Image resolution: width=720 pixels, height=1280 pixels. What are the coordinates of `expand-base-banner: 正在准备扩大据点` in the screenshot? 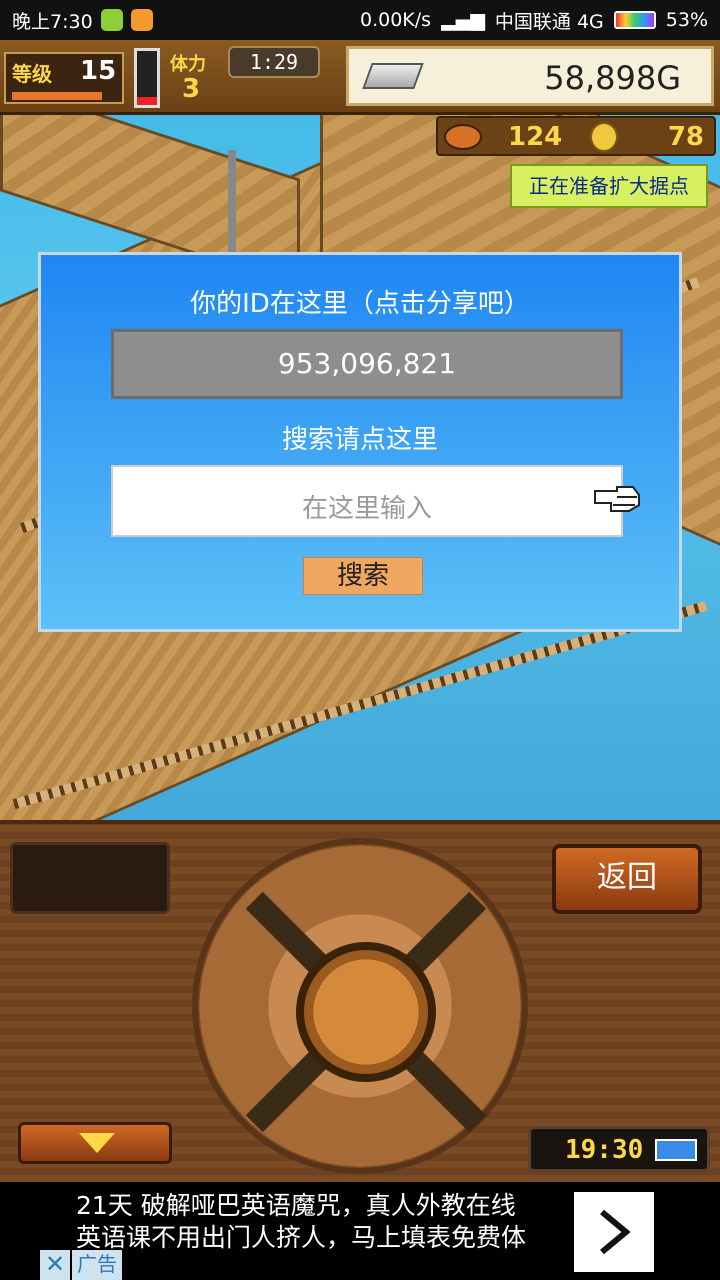 It's located at (609, 186).